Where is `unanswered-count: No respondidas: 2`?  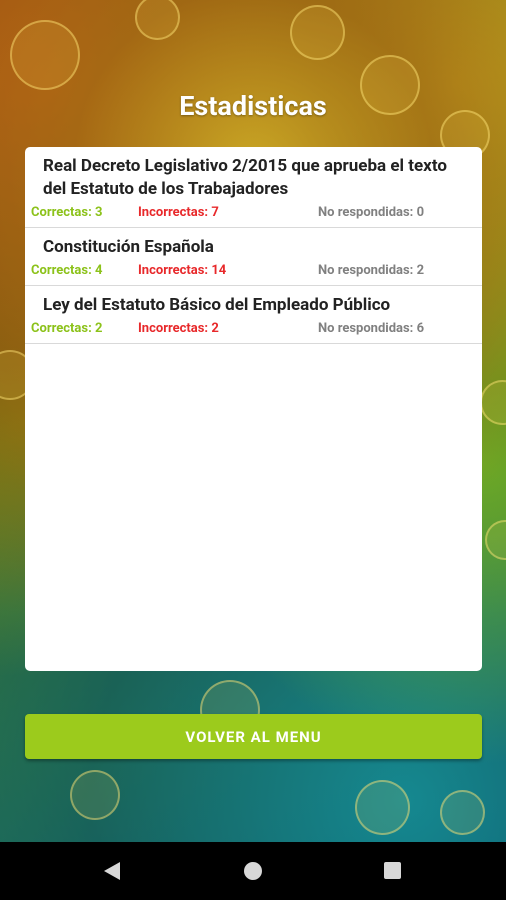
unanswered-count: No respondidas: 2 is located at coordinates (371, 270).